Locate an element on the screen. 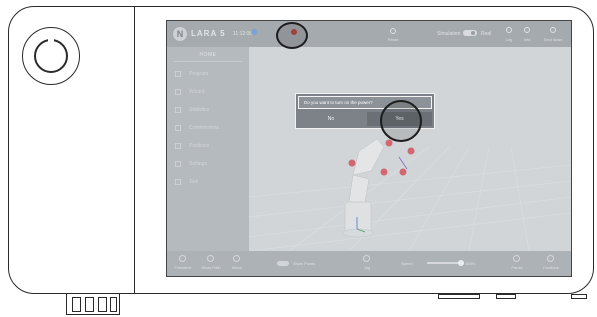  highlight-power-circle is located at coordinates (292, 35).